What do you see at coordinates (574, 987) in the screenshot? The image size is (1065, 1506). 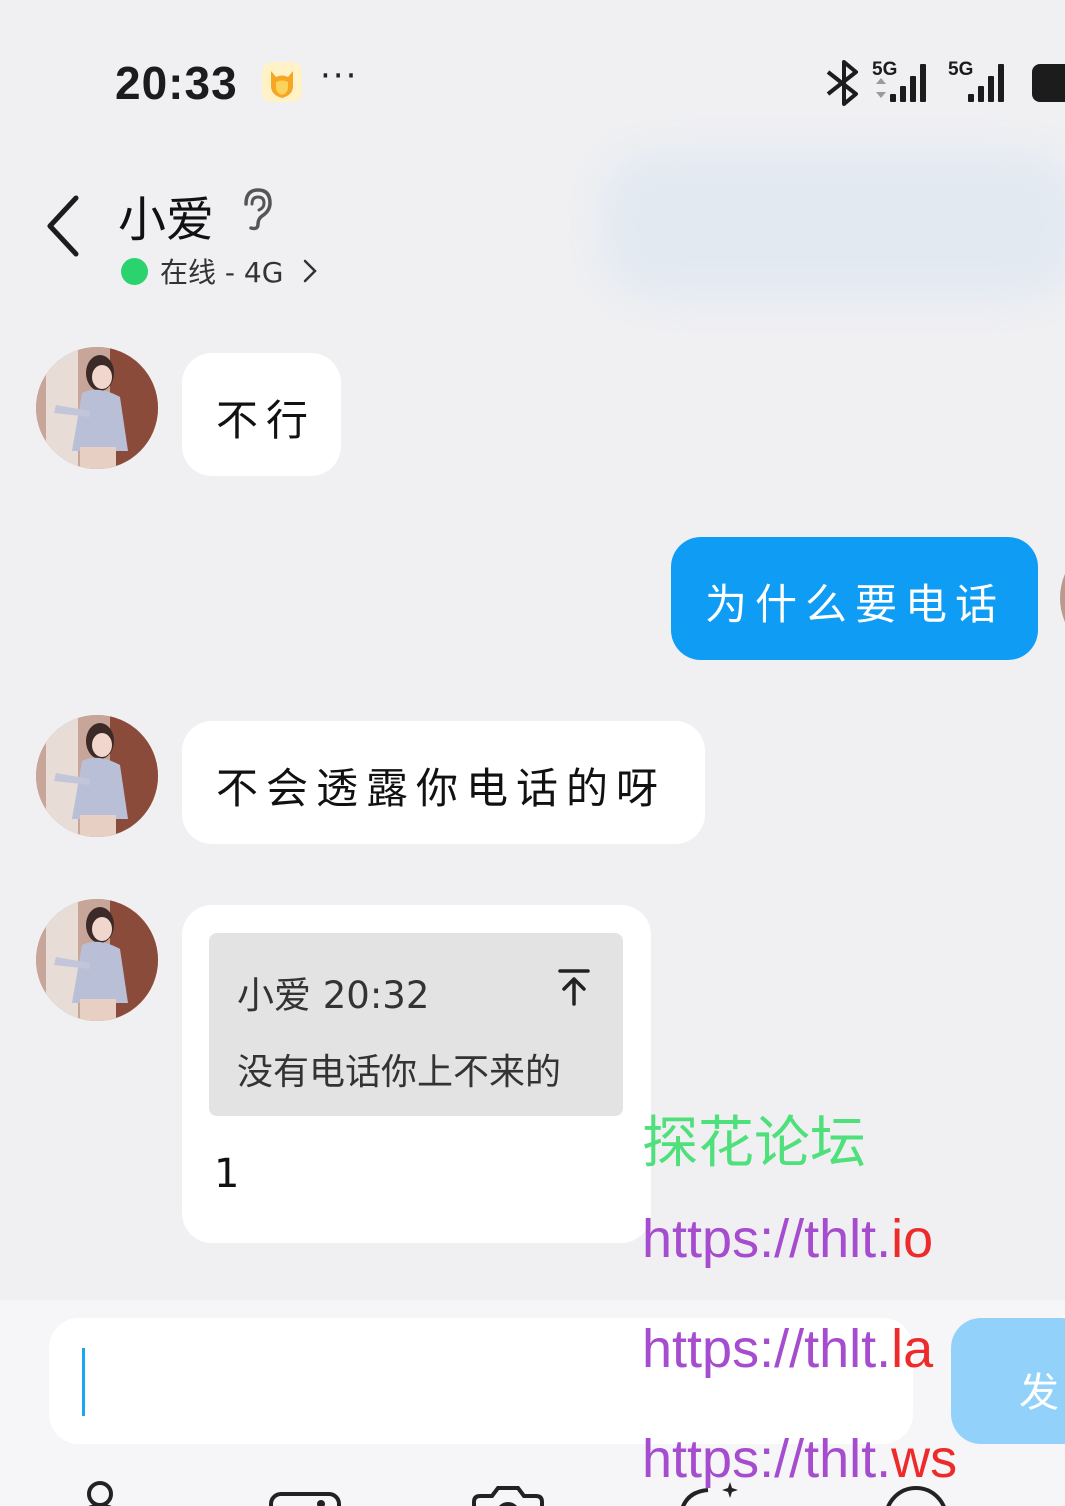 I see `arrow-up-icon` at bounding box center [574, 987].